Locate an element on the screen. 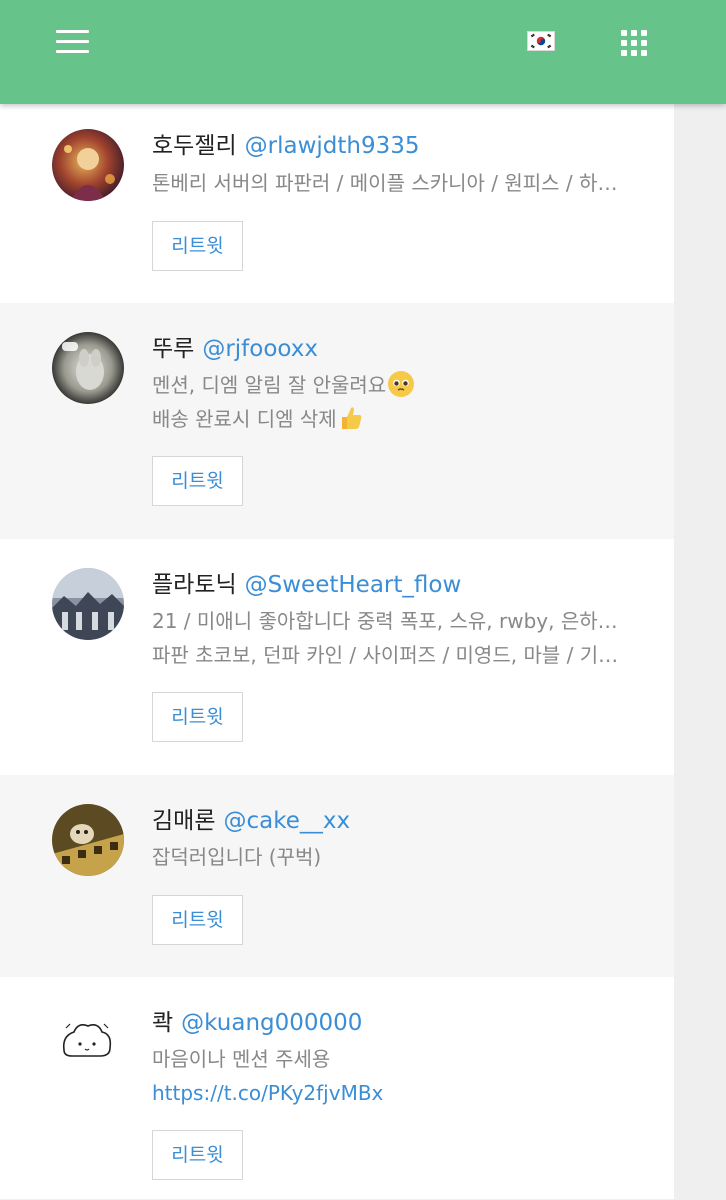 Image resolution: width=726 pixels, height=1200 pixels. user-handle: @kuang000000 is located at coordinates (271, 1023).